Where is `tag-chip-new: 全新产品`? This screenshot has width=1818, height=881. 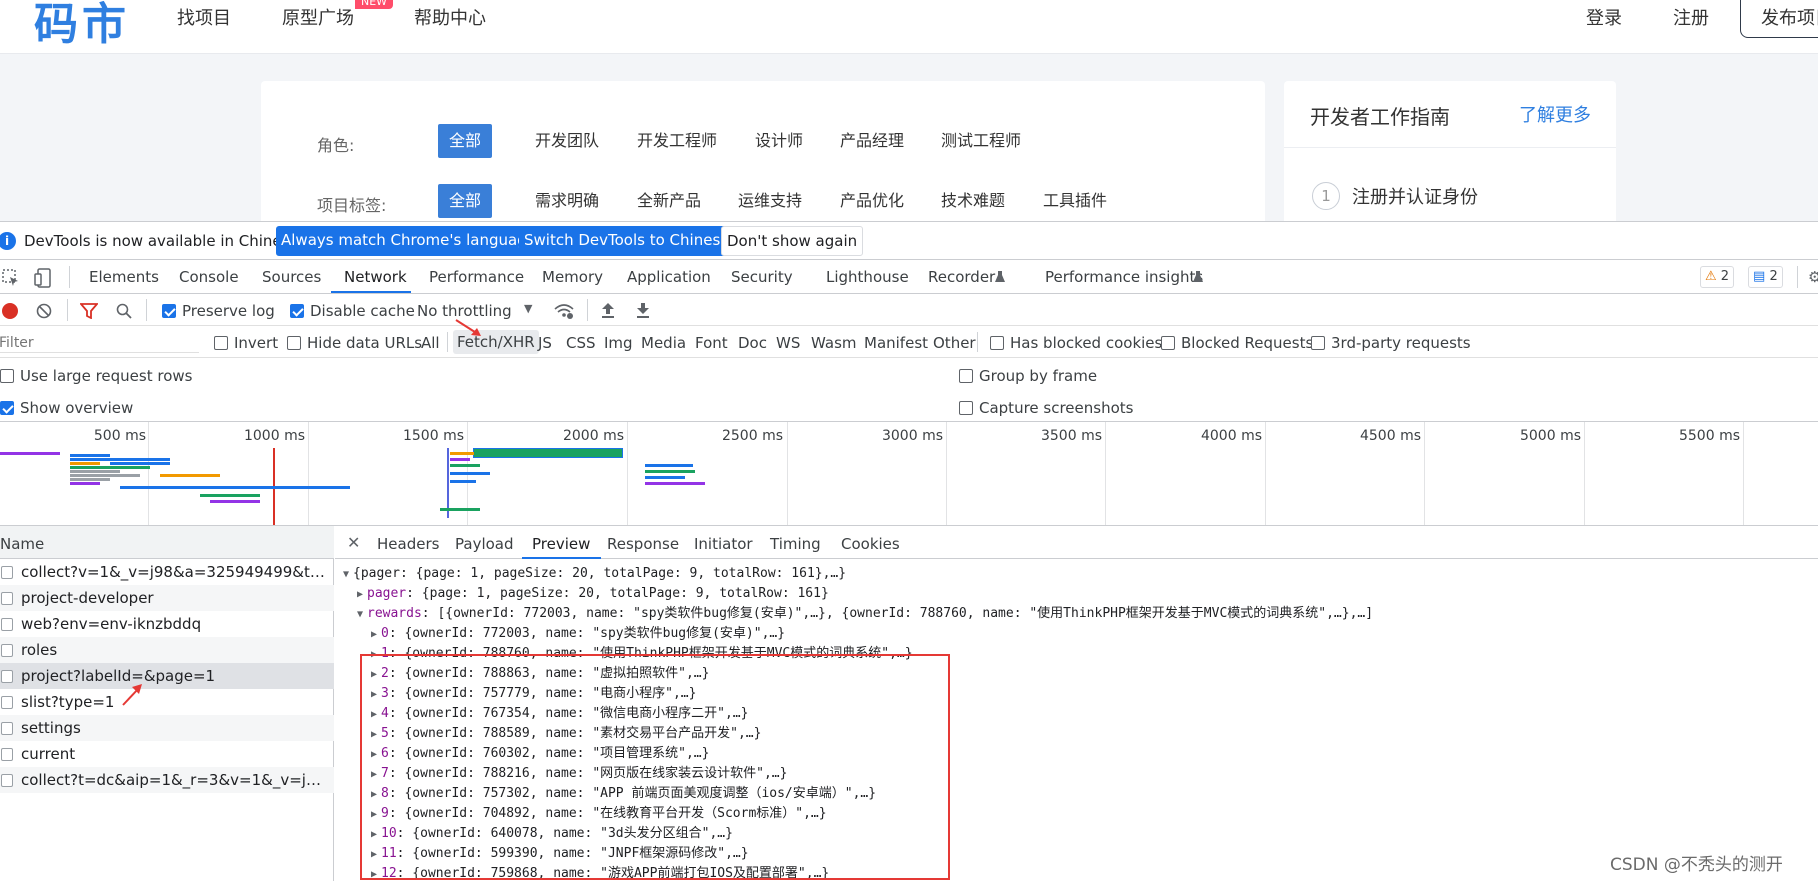
tag-chip-new: 全新产品 is located at coordinates (669, 201).